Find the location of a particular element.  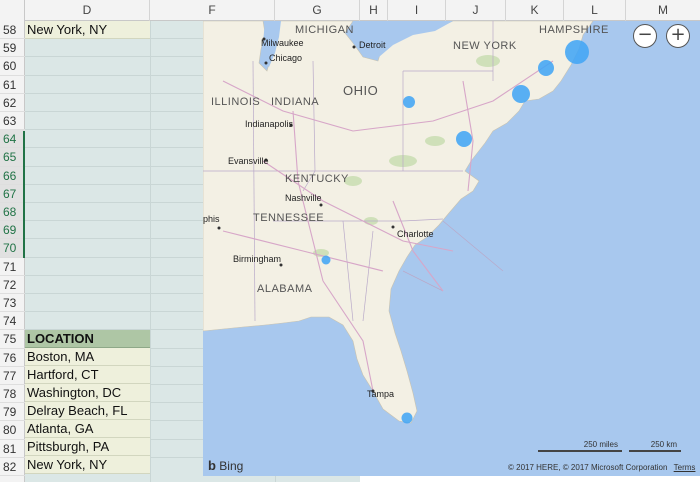

row-header-59: 59 is located at coordinates (12, 48).